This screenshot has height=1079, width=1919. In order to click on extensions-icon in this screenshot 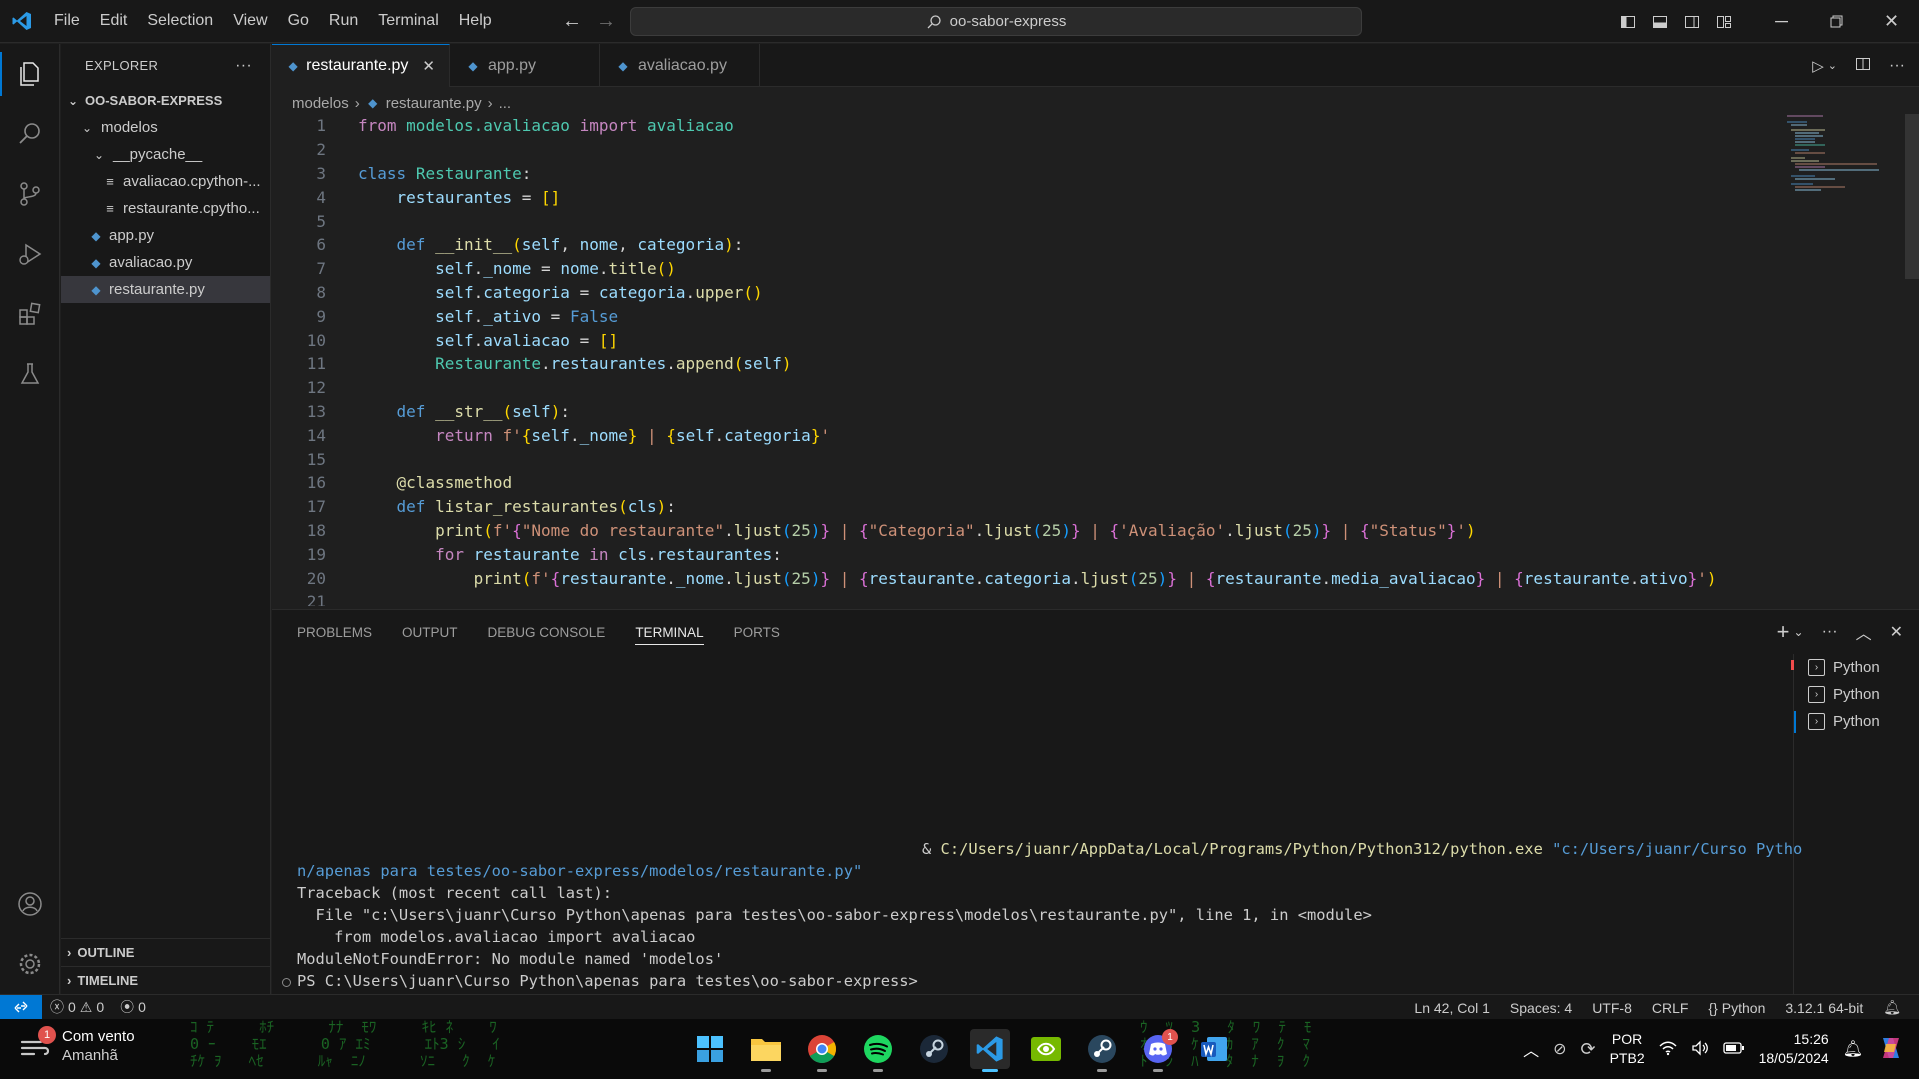, I will do `click(30, 314)`.